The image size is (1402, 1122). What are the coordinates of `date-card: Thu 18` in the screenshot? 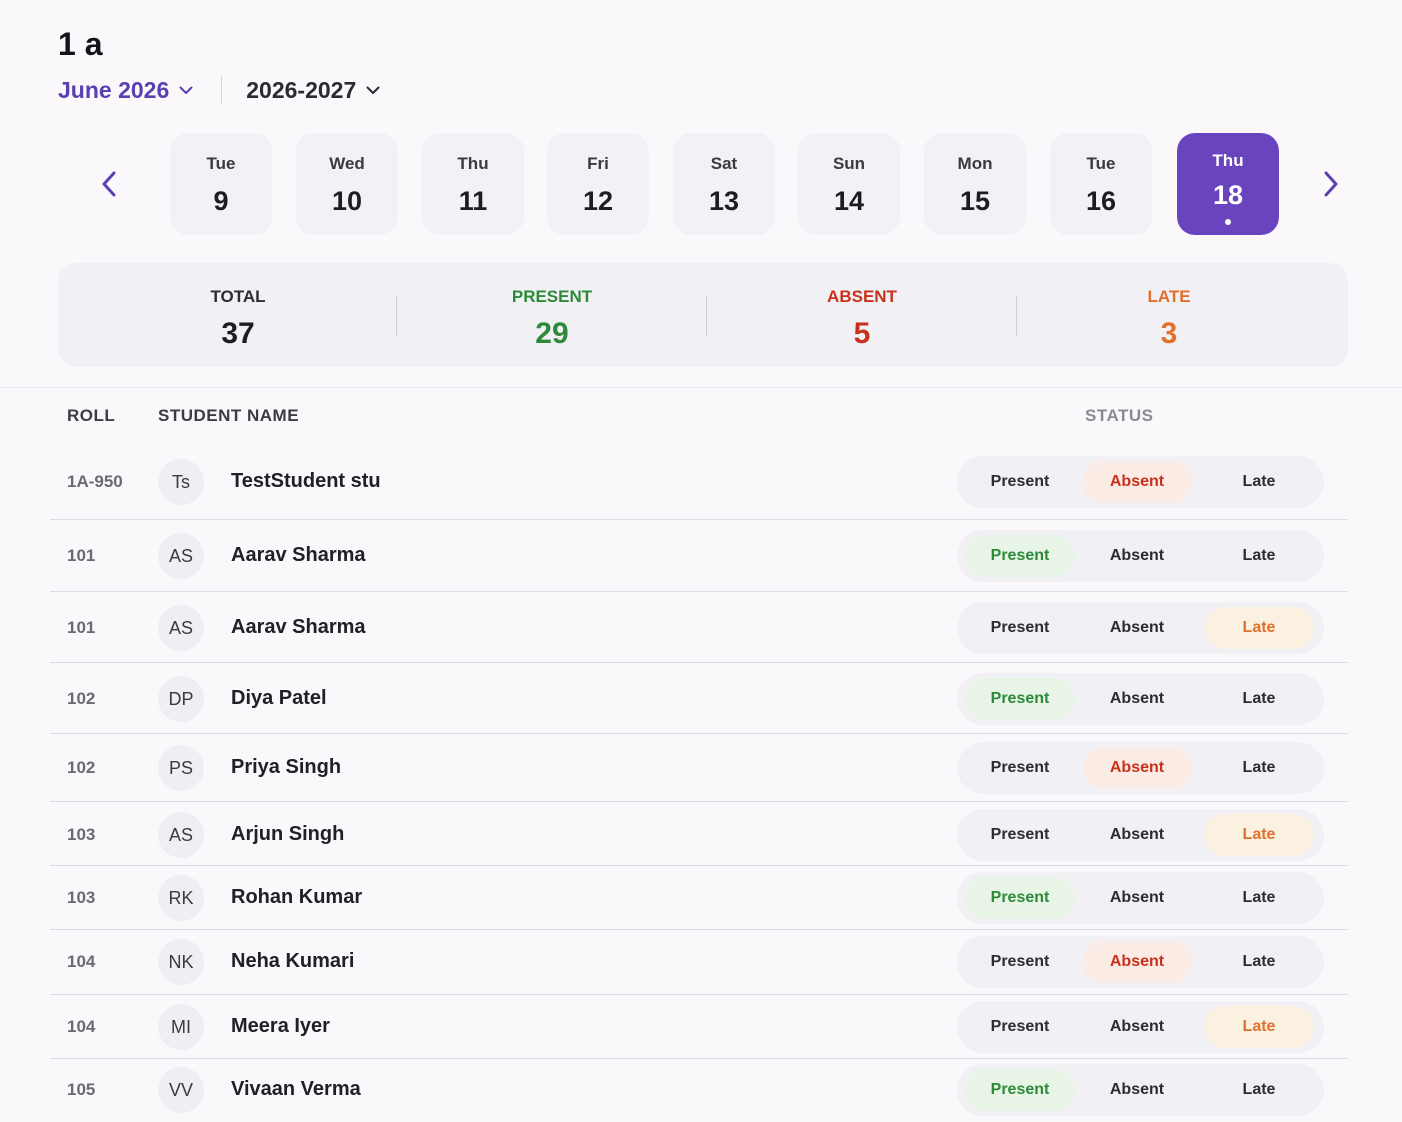 It's located at (1228, 184).